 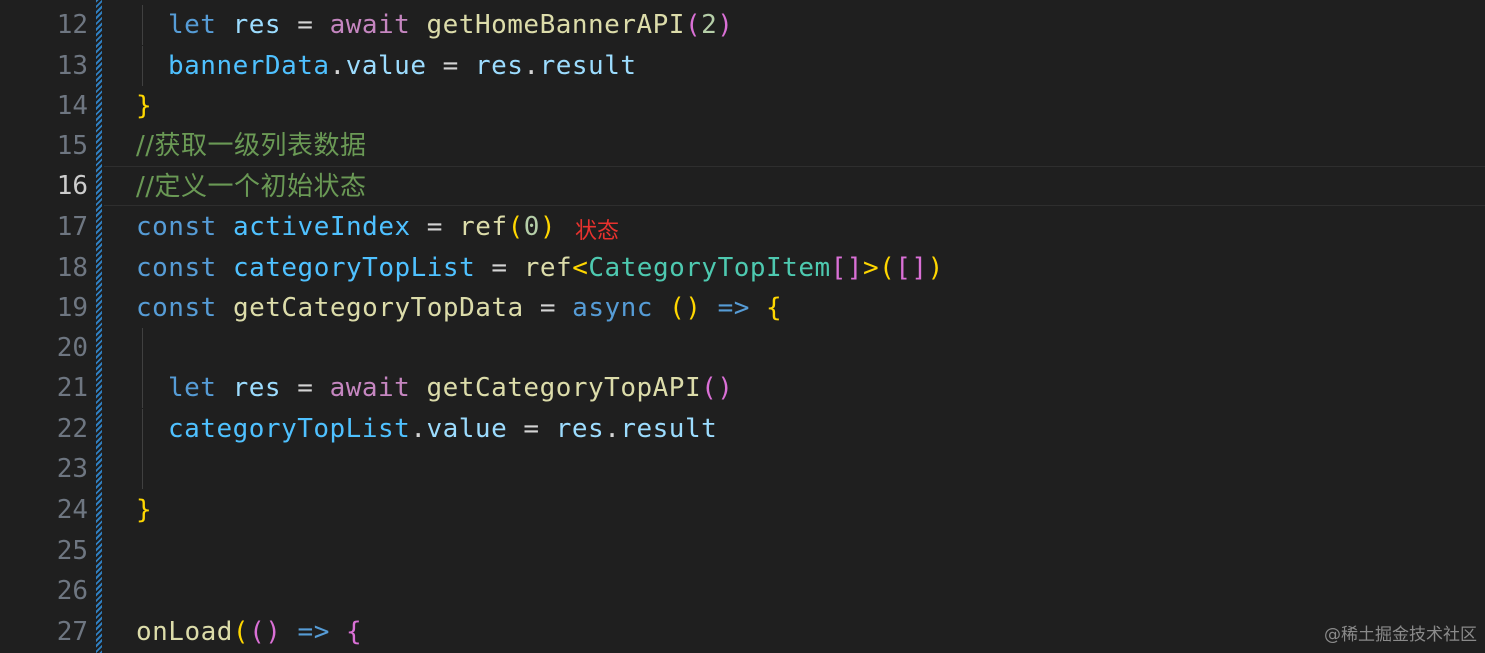 What do you see at coordinates (597, 231) in the screenshot?
I see `handwritten-annotation: 状态` at bounding box center [597, 231].